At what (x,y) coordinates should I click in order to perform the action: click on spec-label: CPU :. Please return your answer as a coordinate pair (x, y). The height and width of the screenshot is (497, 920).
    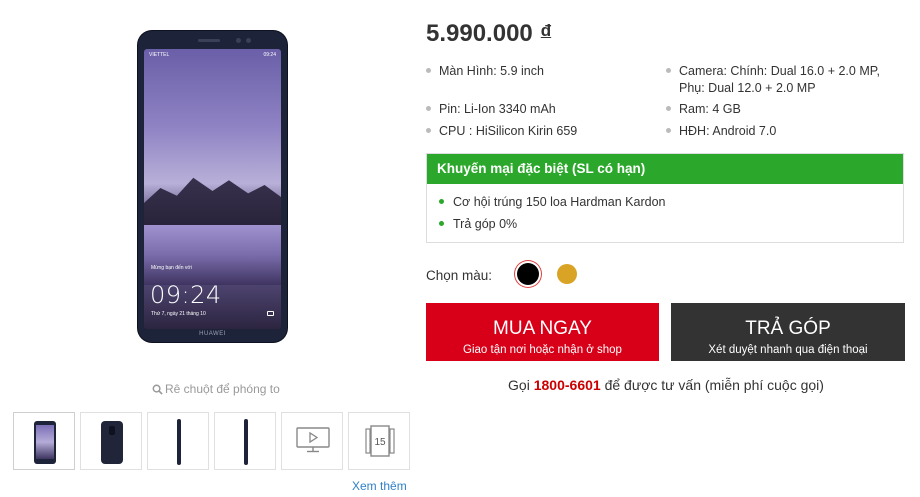
    Looking at the image, I should click on (456, 131).